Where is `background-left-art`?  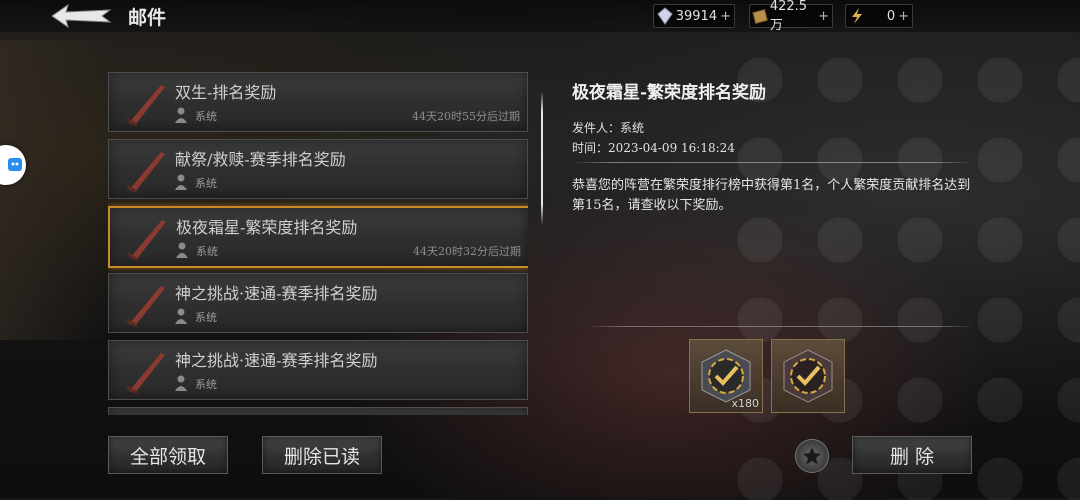 background-left-art is located at coordinates (55, 190).